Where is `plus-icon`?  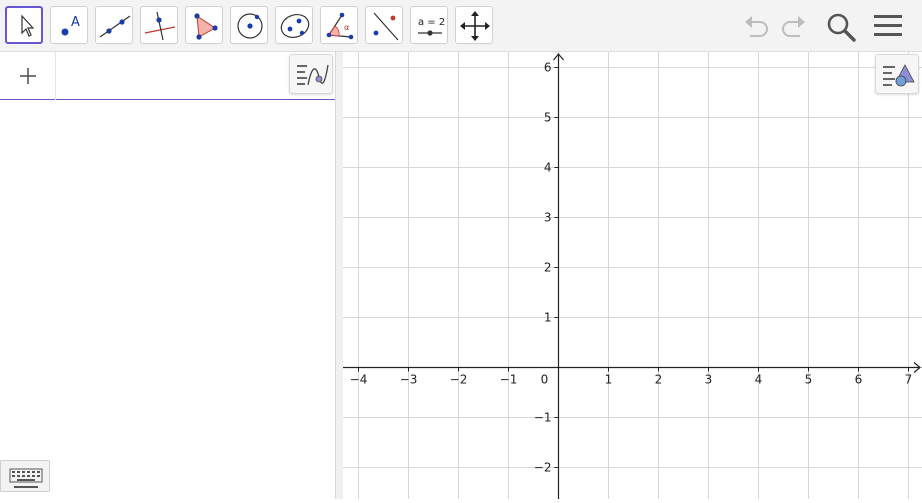 plus-icon is located at coordinates (28, 76).